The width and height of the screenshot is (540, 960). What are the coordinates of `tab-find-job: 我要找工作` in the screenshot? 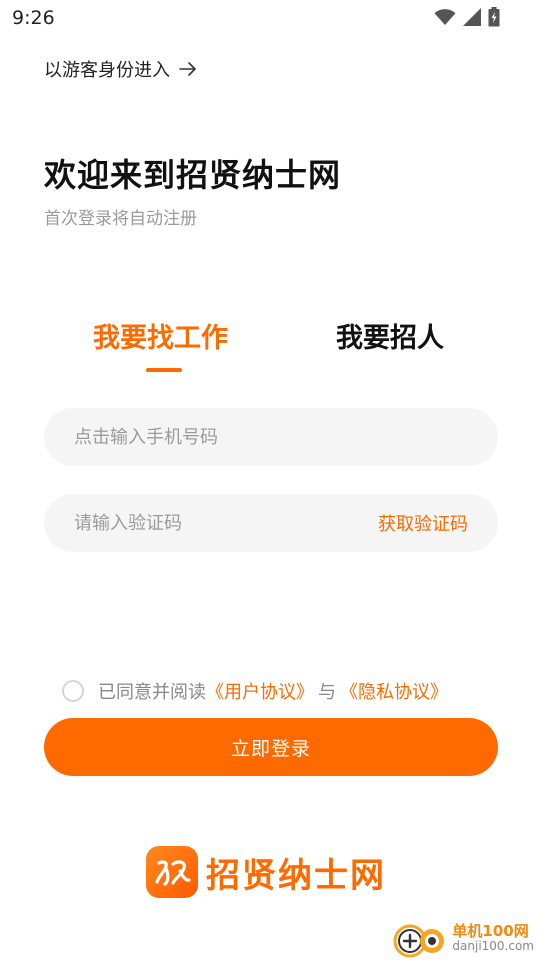 It's located at (160, 335).